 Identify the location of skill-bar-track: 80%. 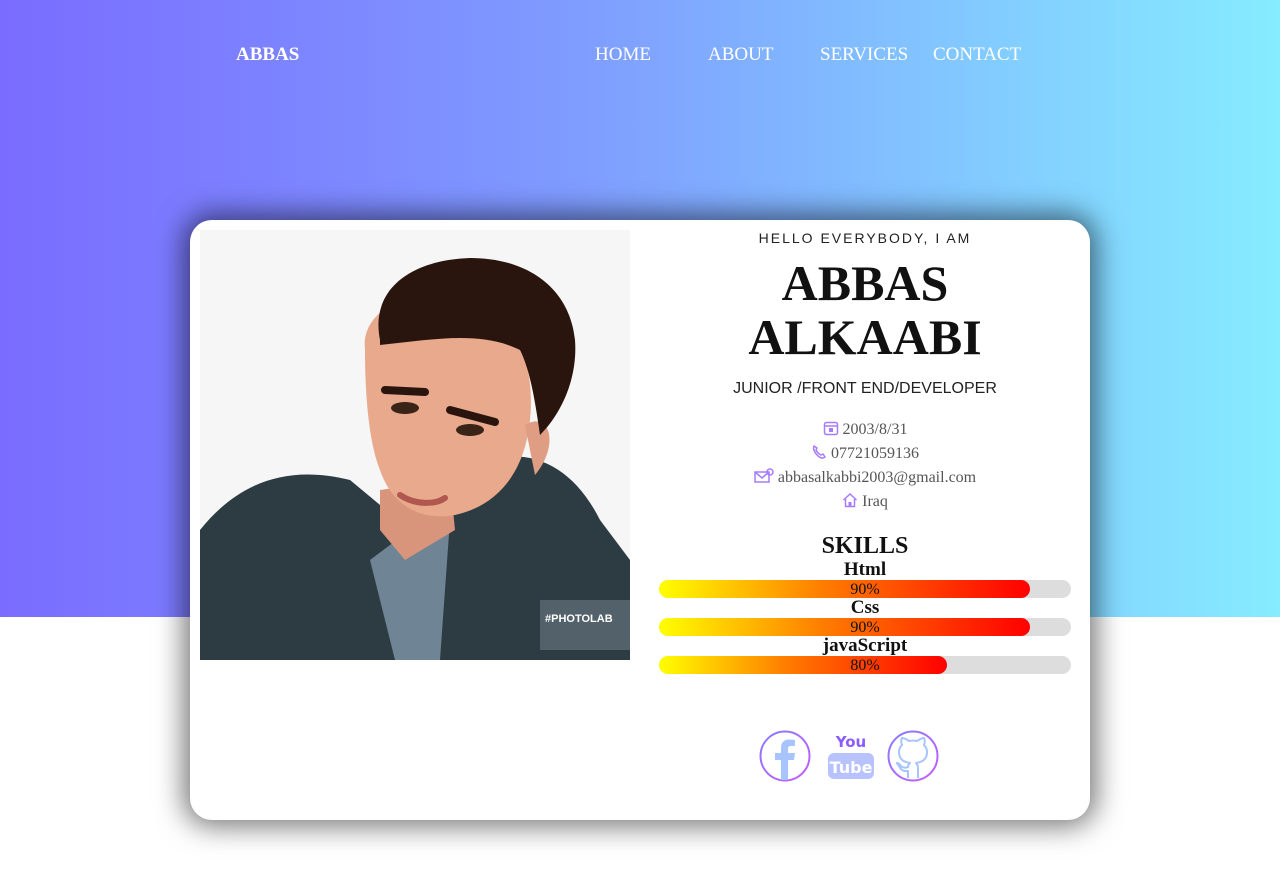
(865, 665).